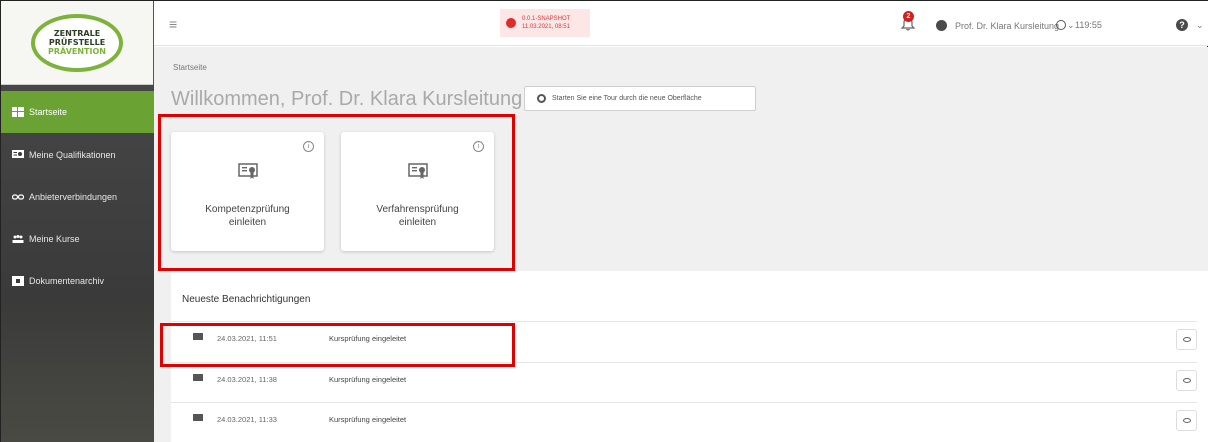  I want to click on breadcrumb: Startseite, so click(190, 67).